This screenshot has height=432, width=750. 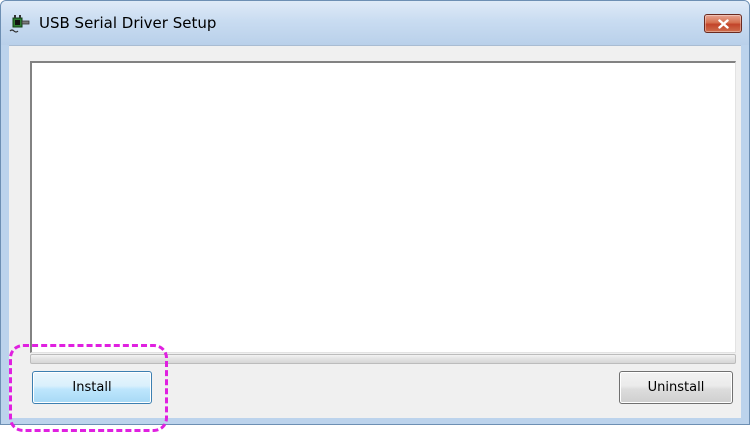 What do you see at coordinates (92, 387) in the screenshot?
I see `install-button: Install` at bounding box center [92, 387].